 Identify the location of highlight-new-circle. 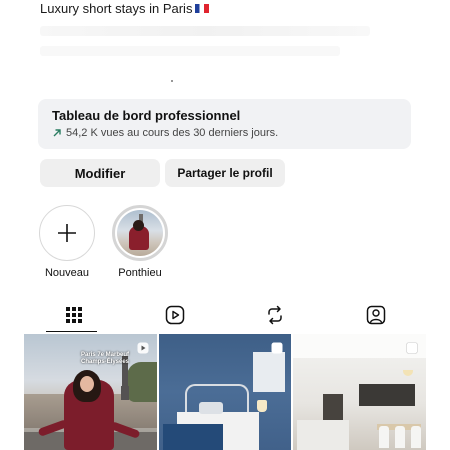
(67, 233).